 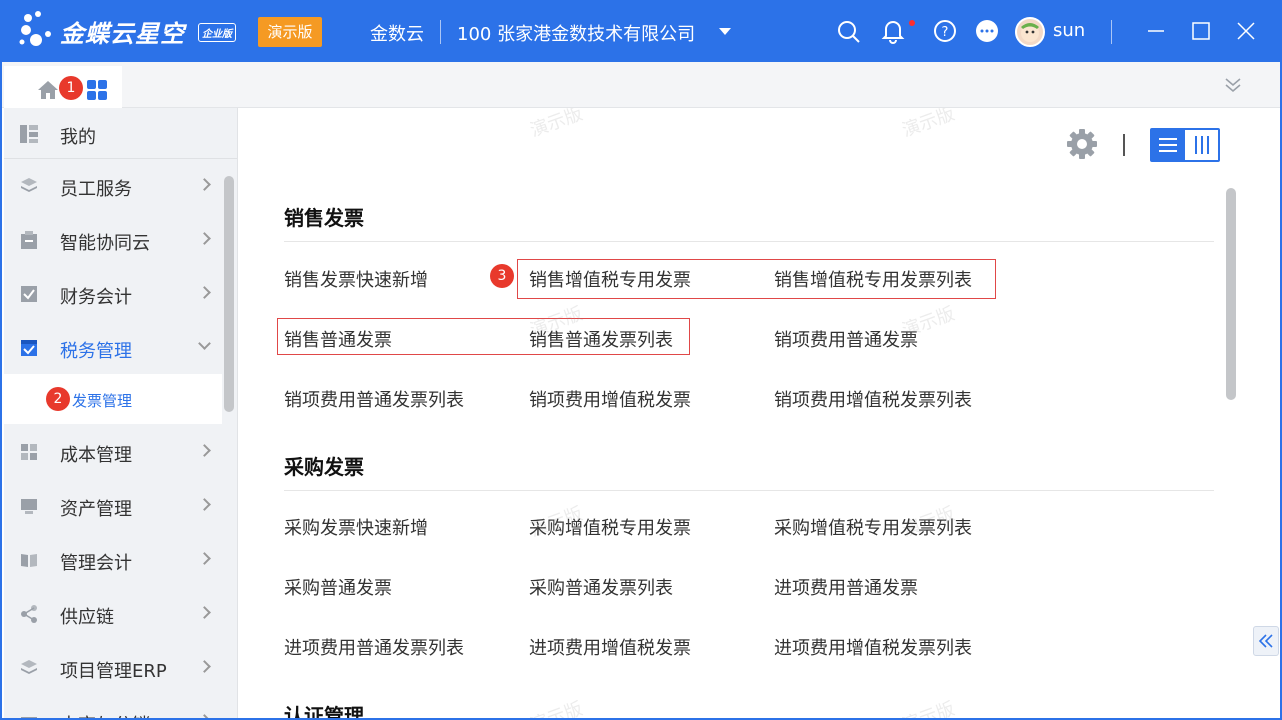 I want to click on sidebar-subitem-invoice: 2 发票管理, so click(x=113, y=399).